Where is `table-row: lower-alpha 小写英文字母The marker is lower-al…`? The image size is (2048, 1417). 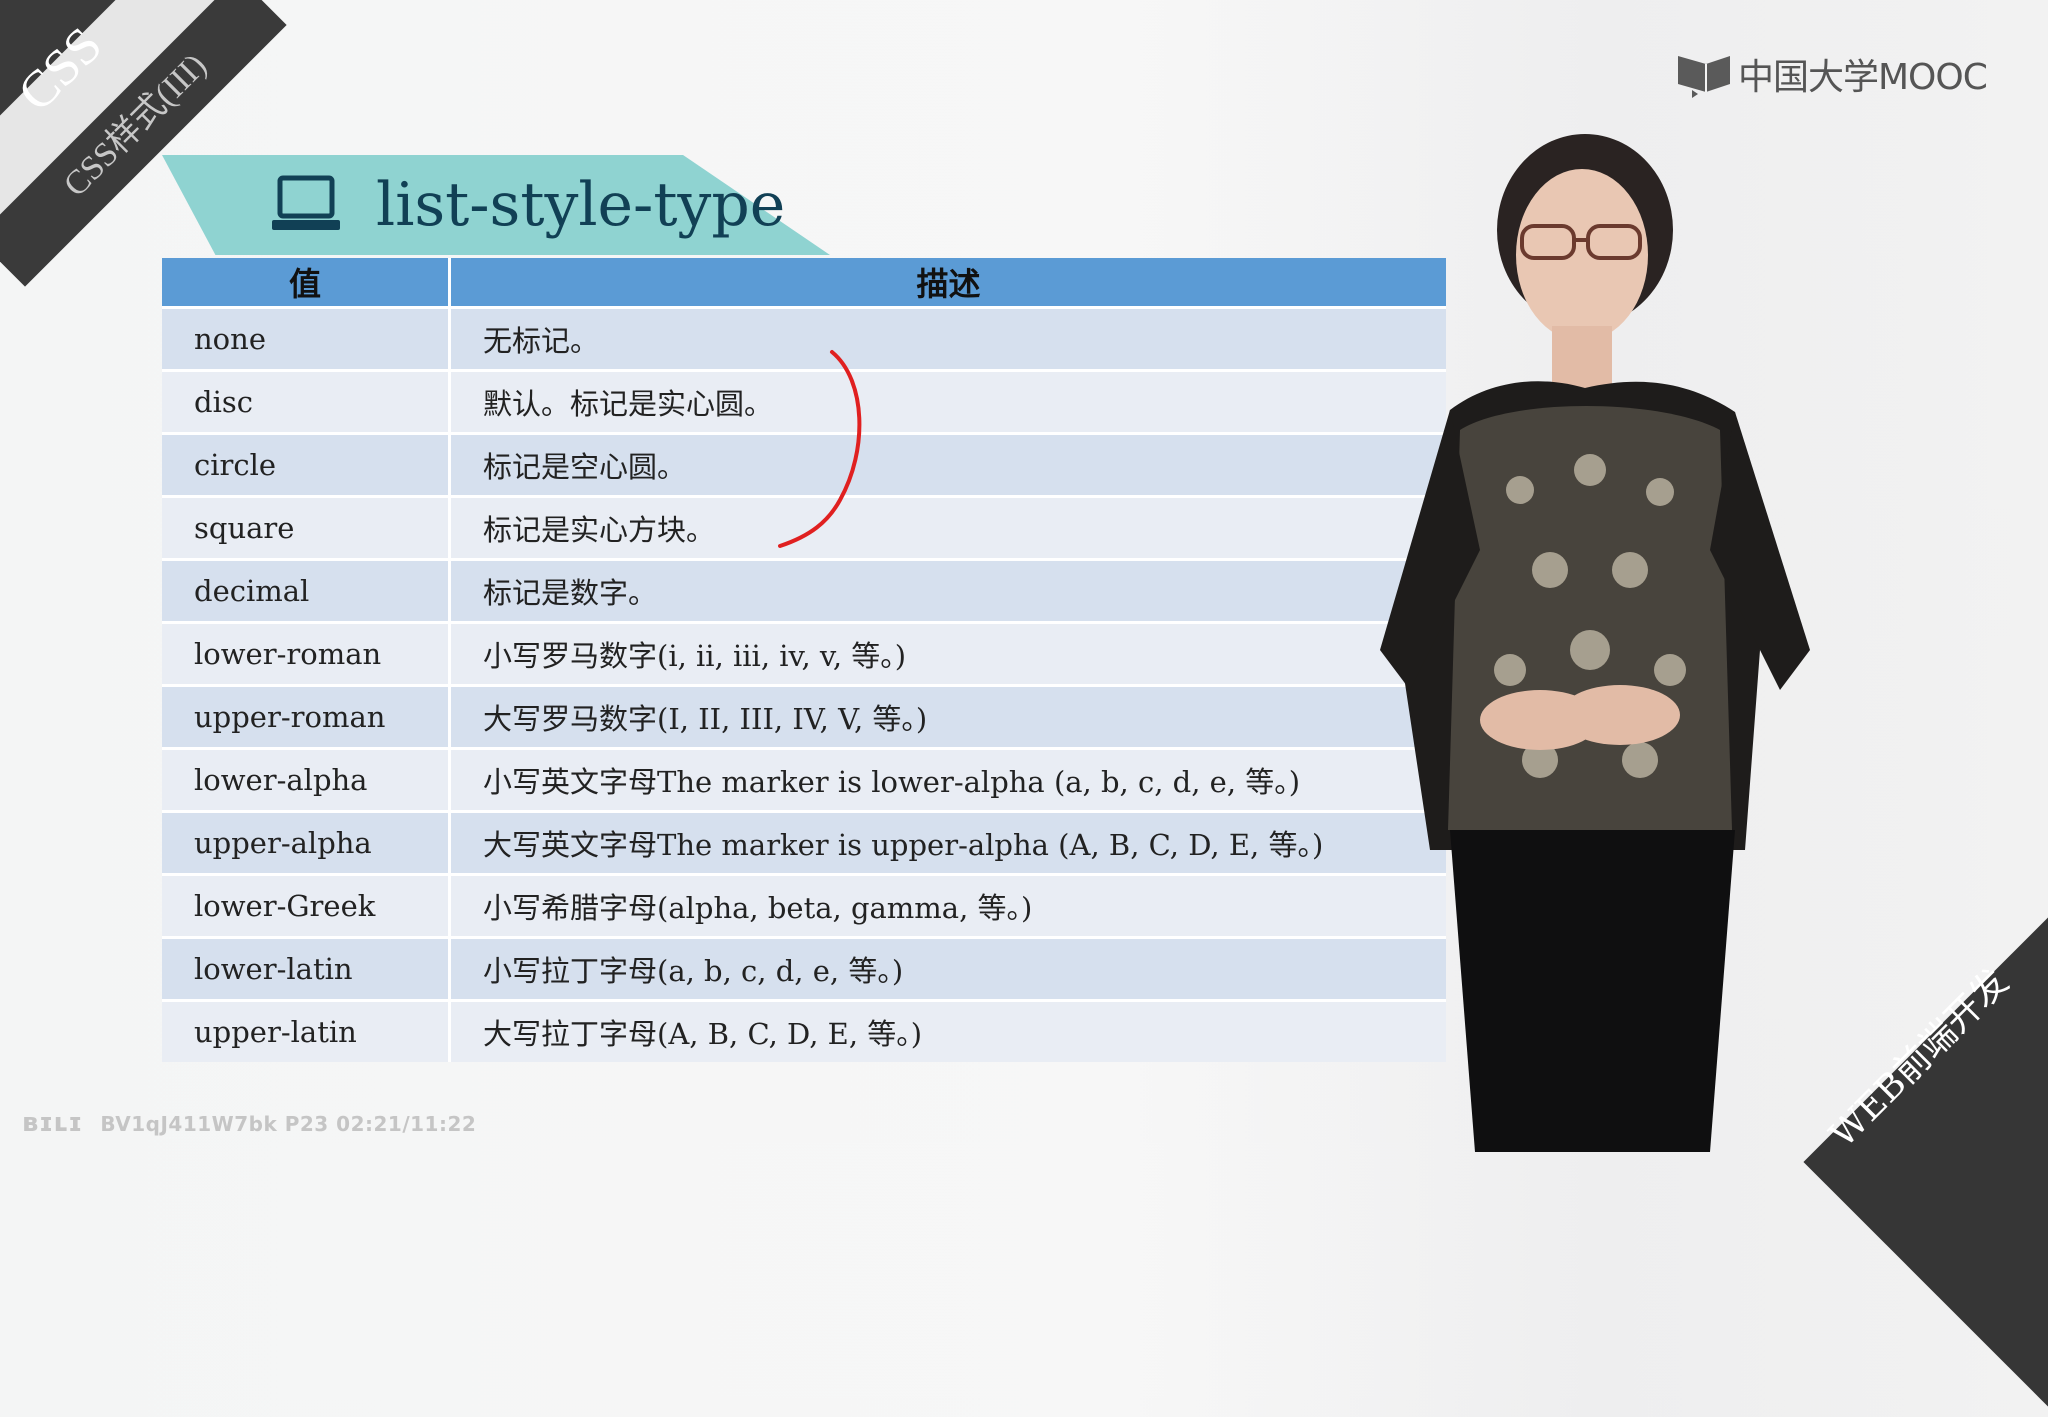
table-row: lower-alpha 小写英文字母The marker is lower-al… is located at coordinates (804, 779).